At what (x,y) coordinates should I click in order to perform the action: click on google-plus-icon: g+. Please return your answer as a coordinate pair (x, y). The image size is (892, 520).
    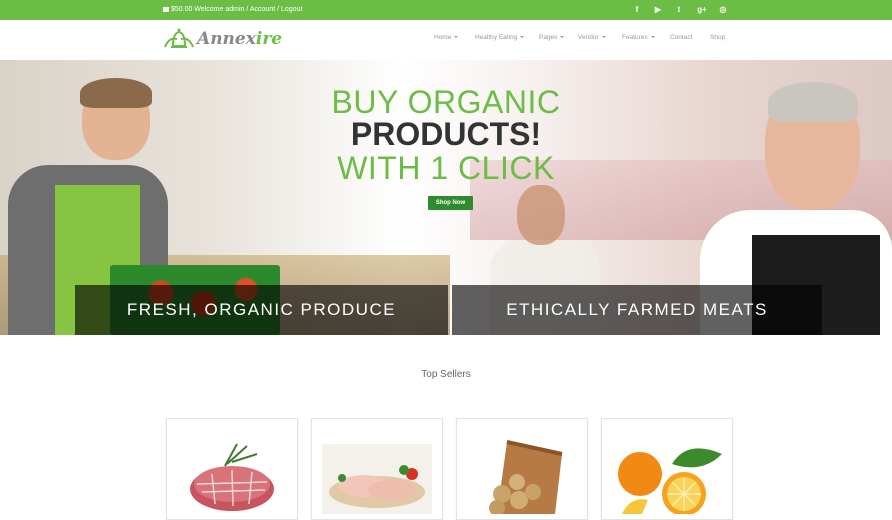
    Looking at the image, I should click on (702, 10).